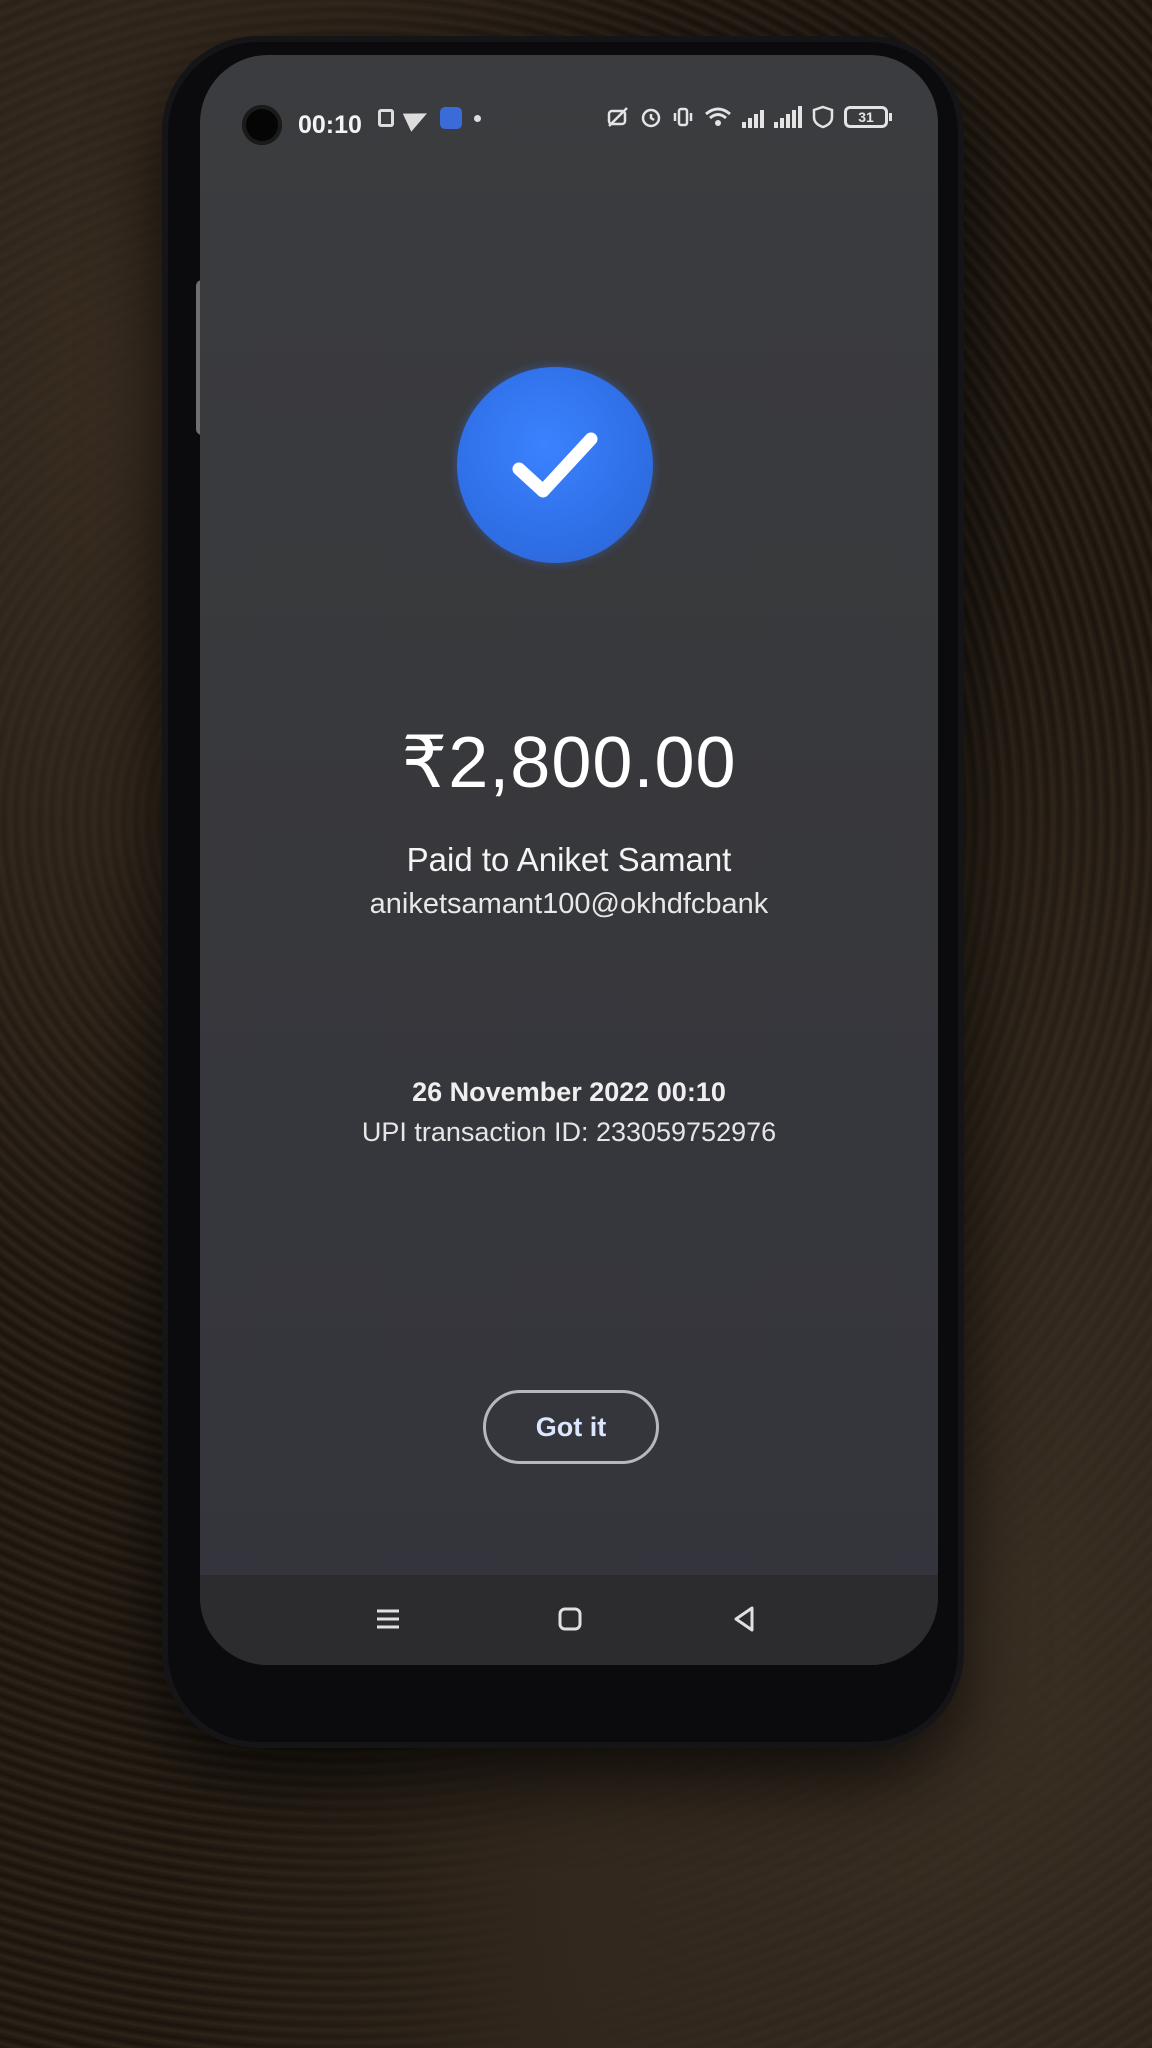  What do you see at coordinates (744, 1619) in the screenshot?
I see `back-icon` at bounding box center [744, 1619].